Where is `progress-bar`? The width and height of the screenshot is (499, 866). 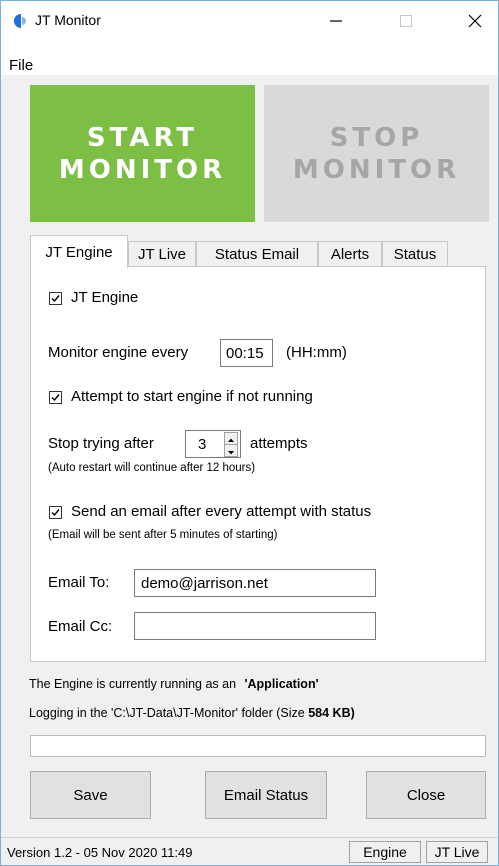
progress-bar is located at coordinates (258, 746).